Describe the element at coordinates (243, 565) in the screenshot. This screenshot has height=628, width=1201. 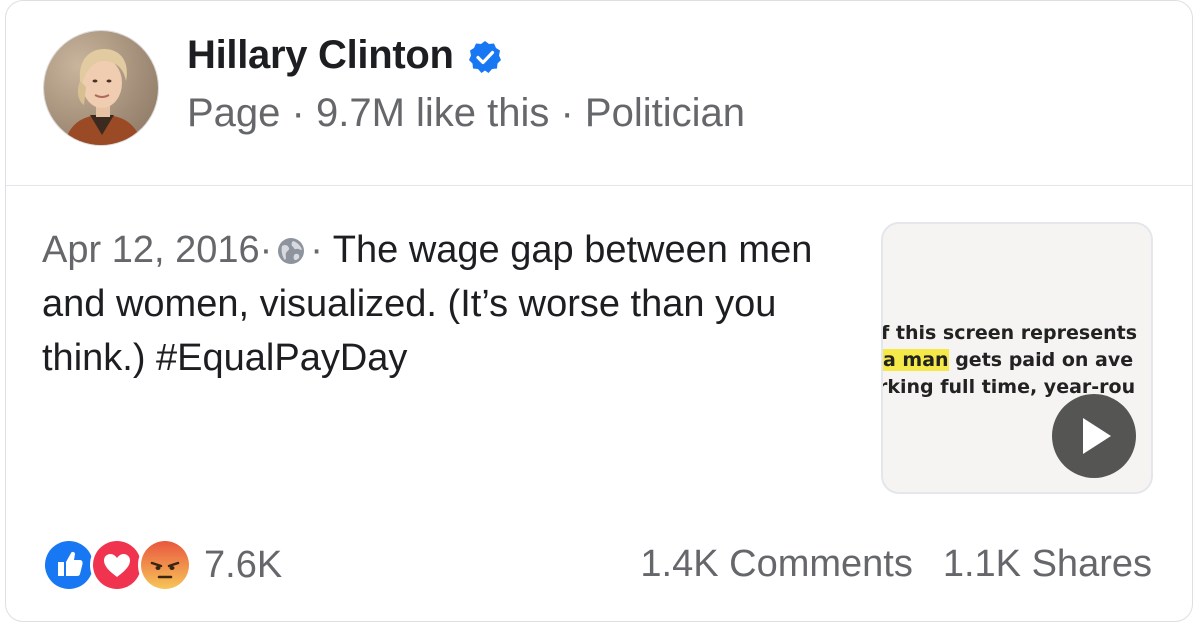
I see `reaction-count: 7.6K` at that location.